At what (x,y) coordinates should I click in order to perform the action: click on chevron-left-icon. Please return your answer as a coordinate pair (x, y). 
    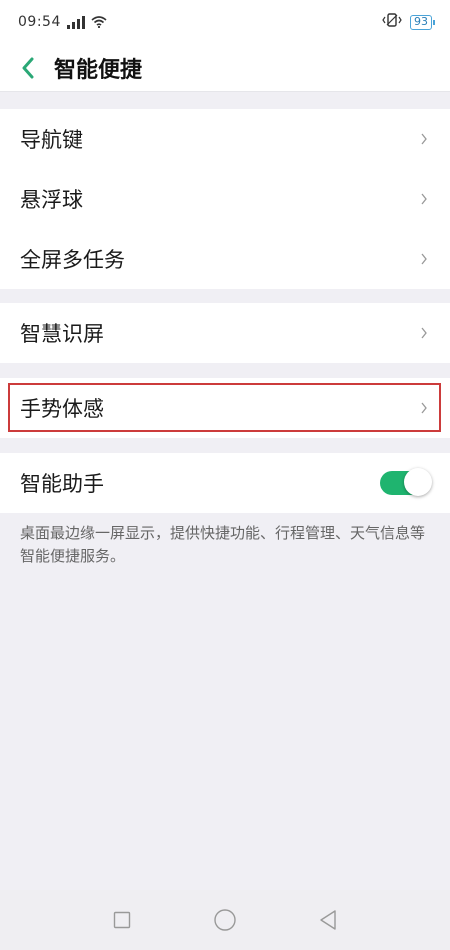
    Looking at the image, I should click on (28, 68).